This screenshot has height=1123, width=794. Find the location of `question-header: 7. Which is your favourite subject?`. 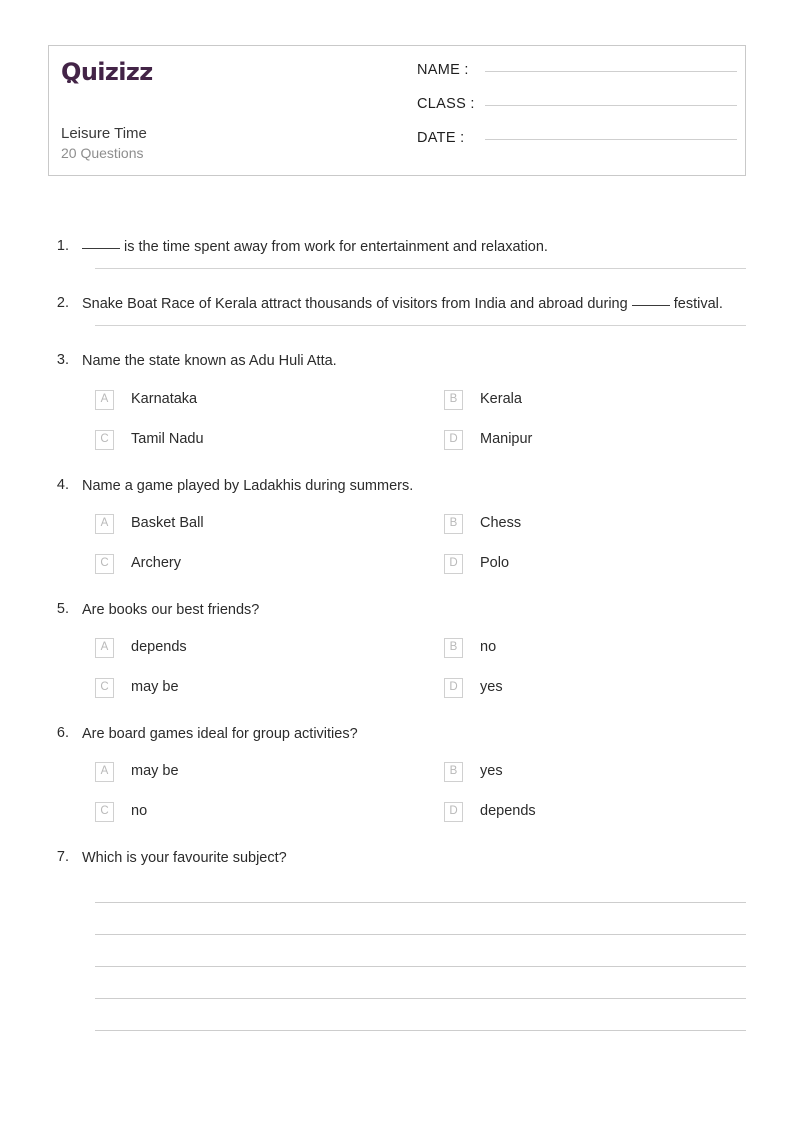

question-header: 7. Which is your favourite subject? is located at coordinates (397, 858).